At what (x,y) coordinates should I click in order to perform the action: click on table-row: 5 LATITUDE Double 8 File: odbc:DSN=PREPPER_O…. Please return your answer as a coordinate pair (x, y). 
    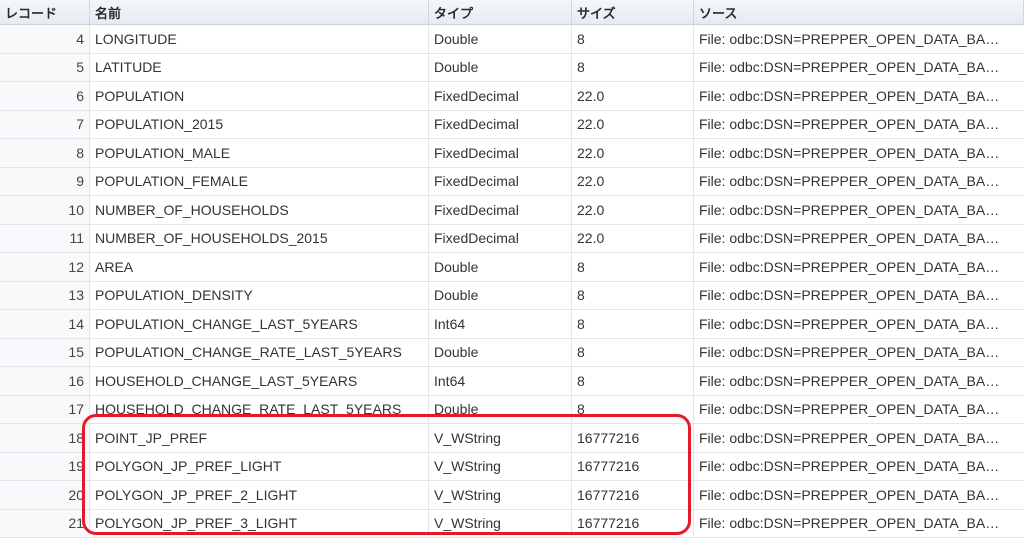
    Looking at the image, I should click on (512, 67).